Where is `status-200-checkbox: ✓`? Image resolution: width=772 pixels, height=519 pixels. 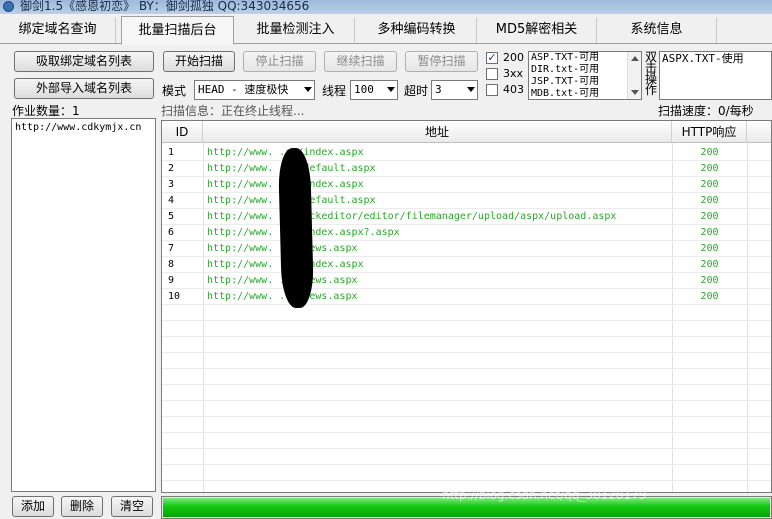 status-200-checkbox: ✓ is located at coordinates (492, 58).